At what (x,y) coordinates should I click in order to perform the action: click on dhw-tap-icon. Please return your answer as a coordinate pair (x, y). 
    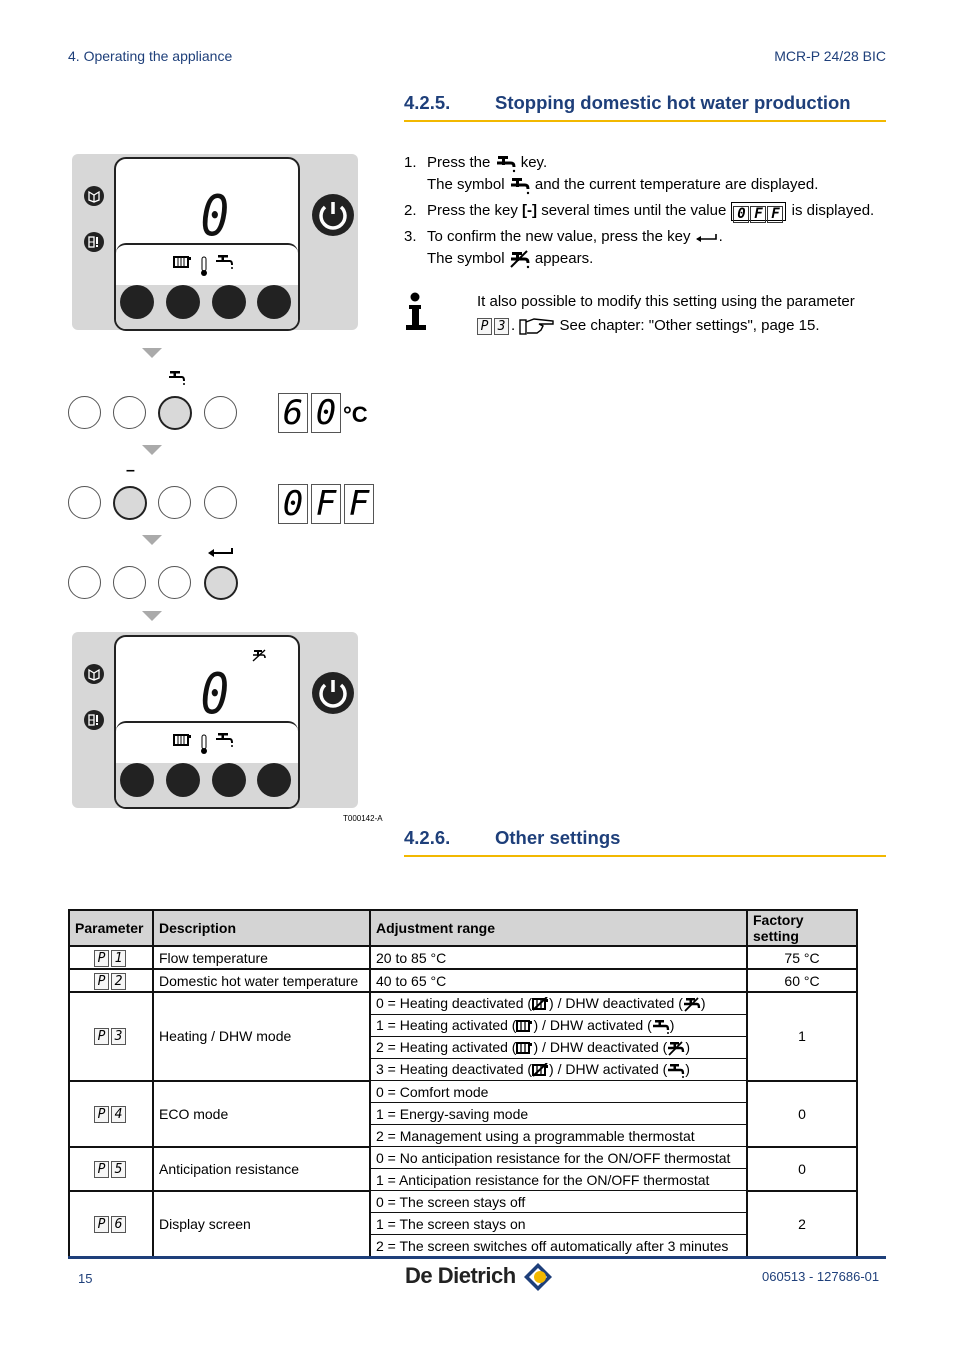
    Looking at the image, I should click on (177, 378).